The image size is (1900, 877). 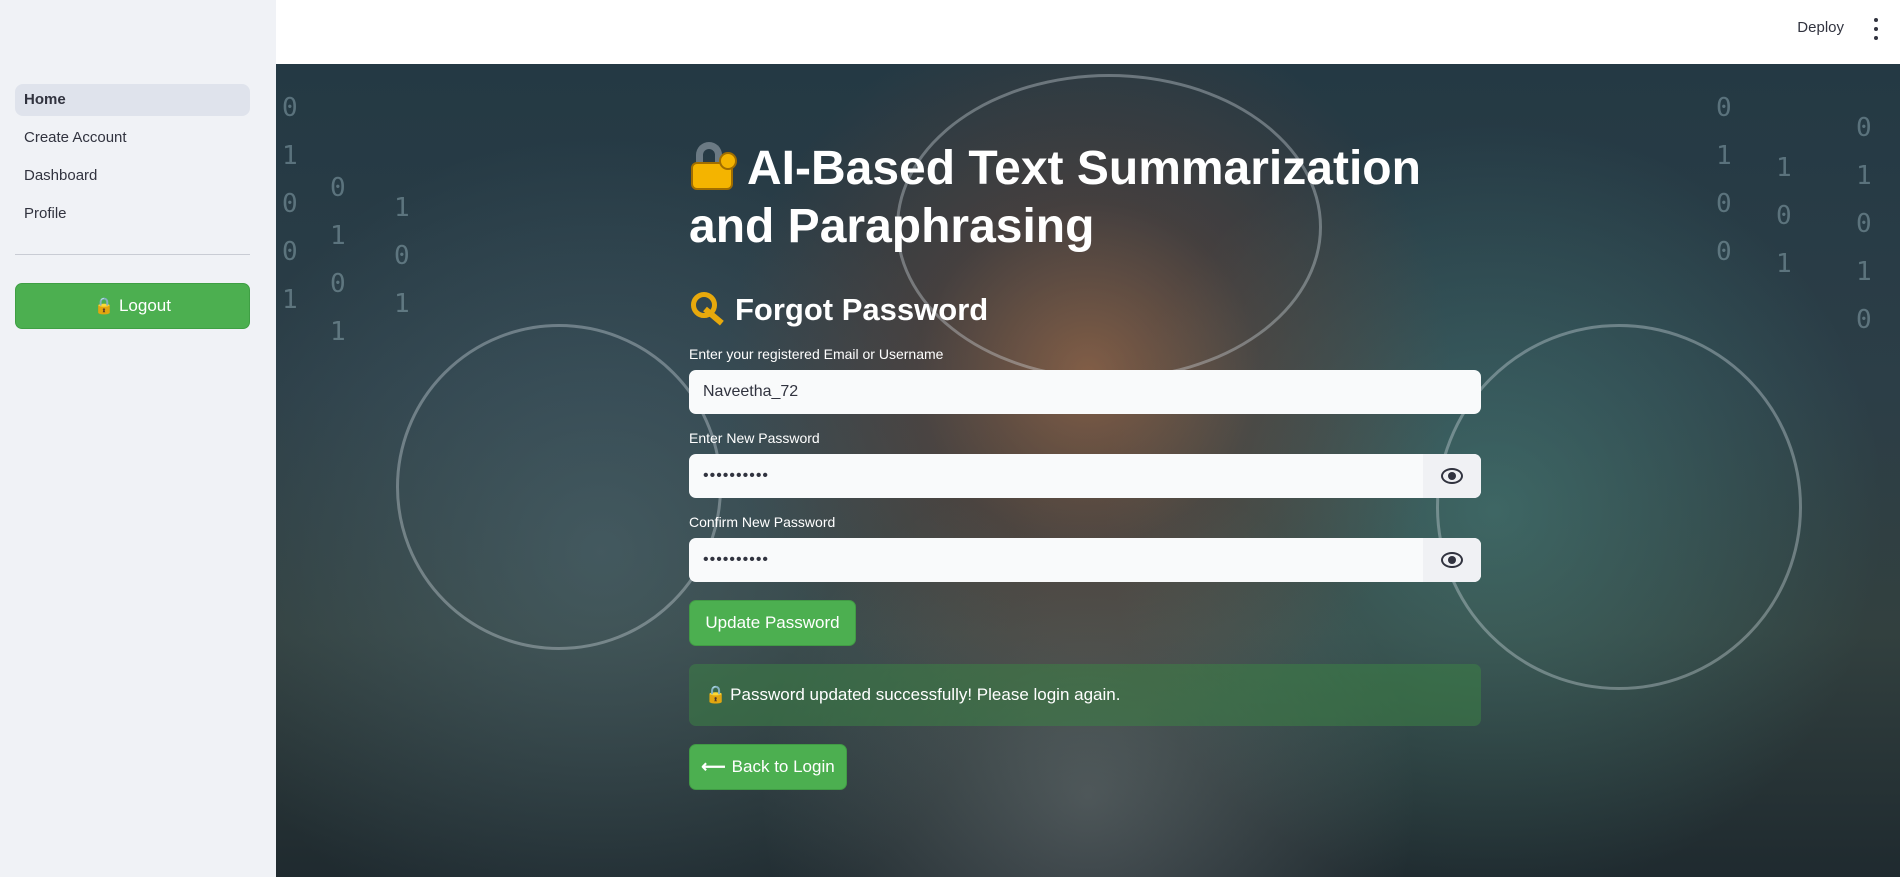 I want to click on new-password-input, so click(x=1057, y=476).